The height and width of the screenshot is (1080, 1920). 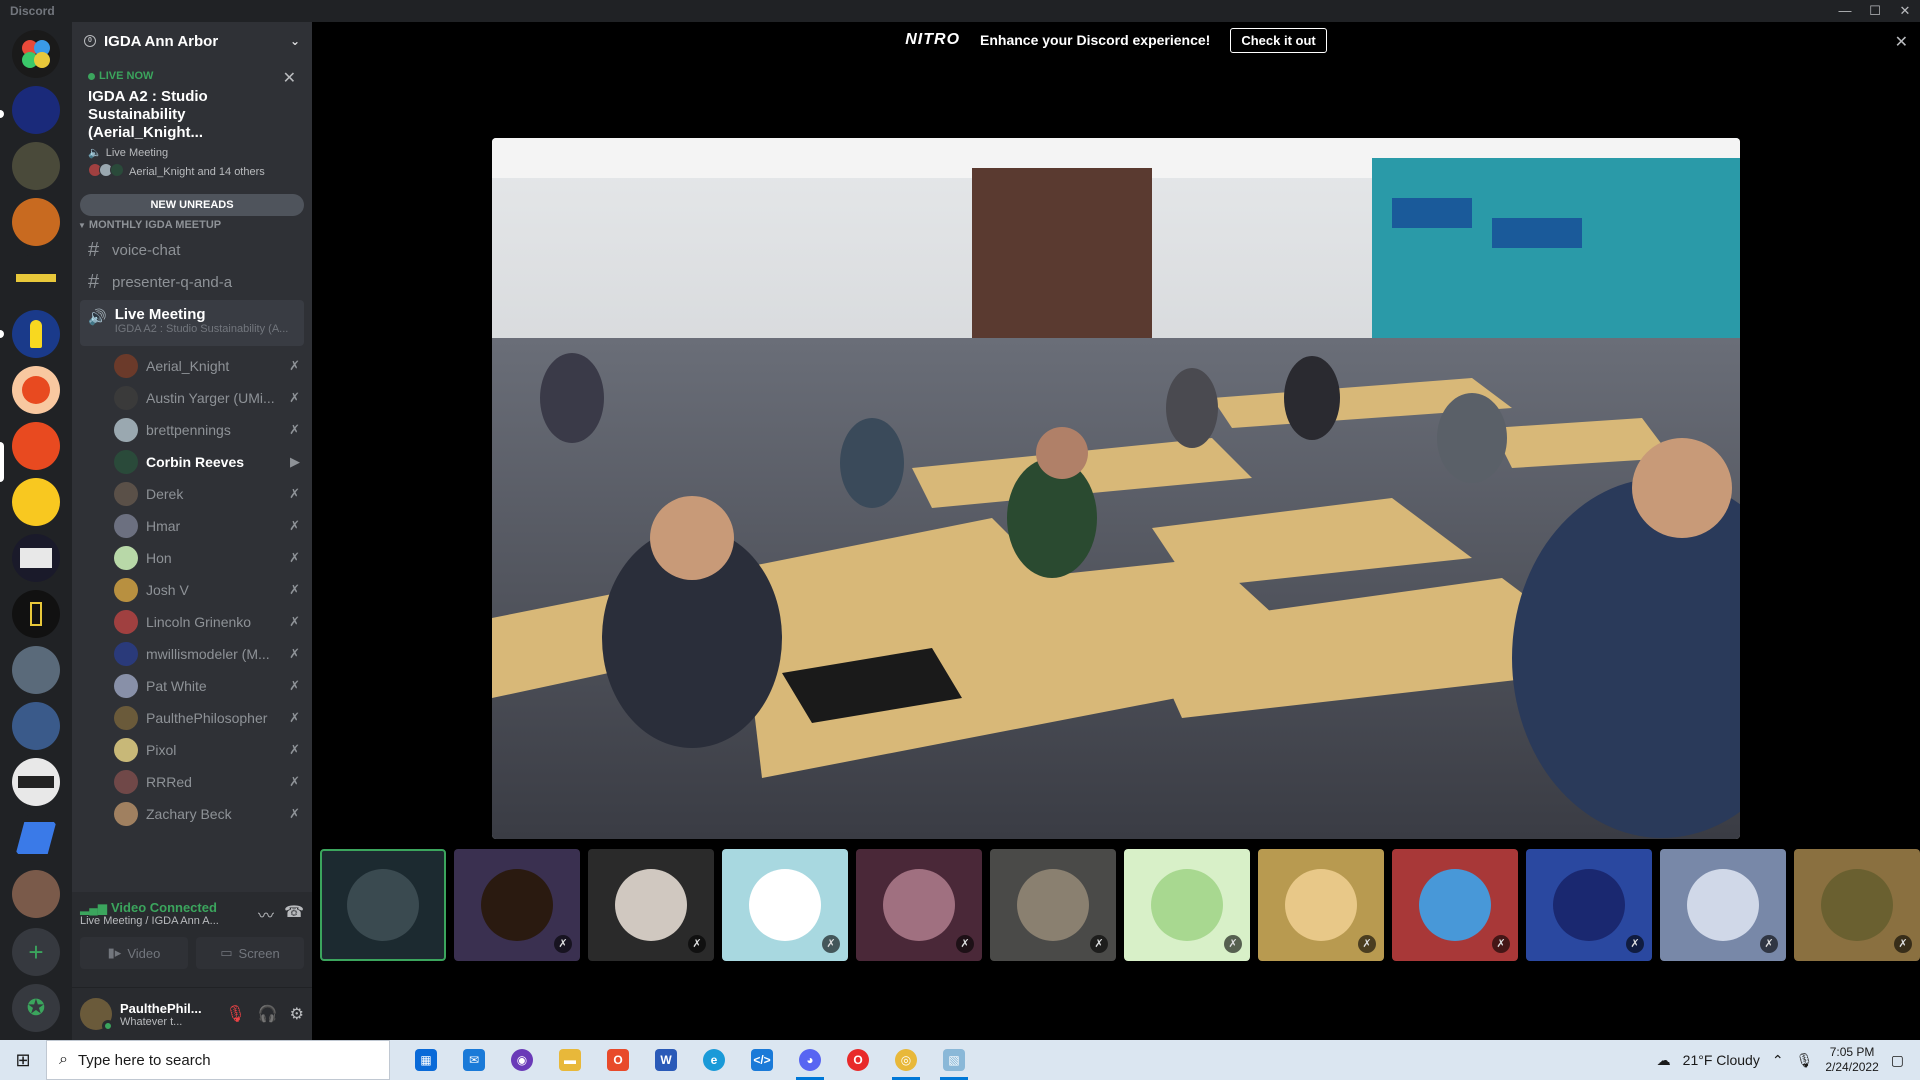 What do you see at coordinates (192, 526) in the screenshot?
I see `voice-user: Hmar ✗` at bounding box center [192, 526].